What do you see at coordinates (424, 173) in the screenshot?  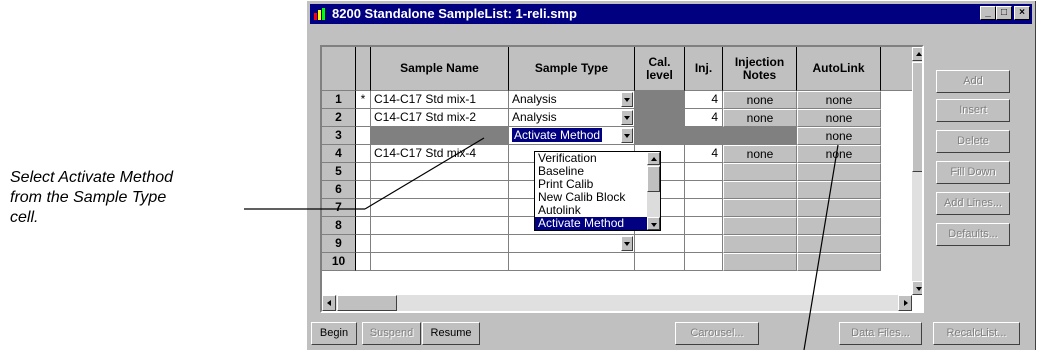 I see `callout-pointer-line` at bounding box center [424, 173].